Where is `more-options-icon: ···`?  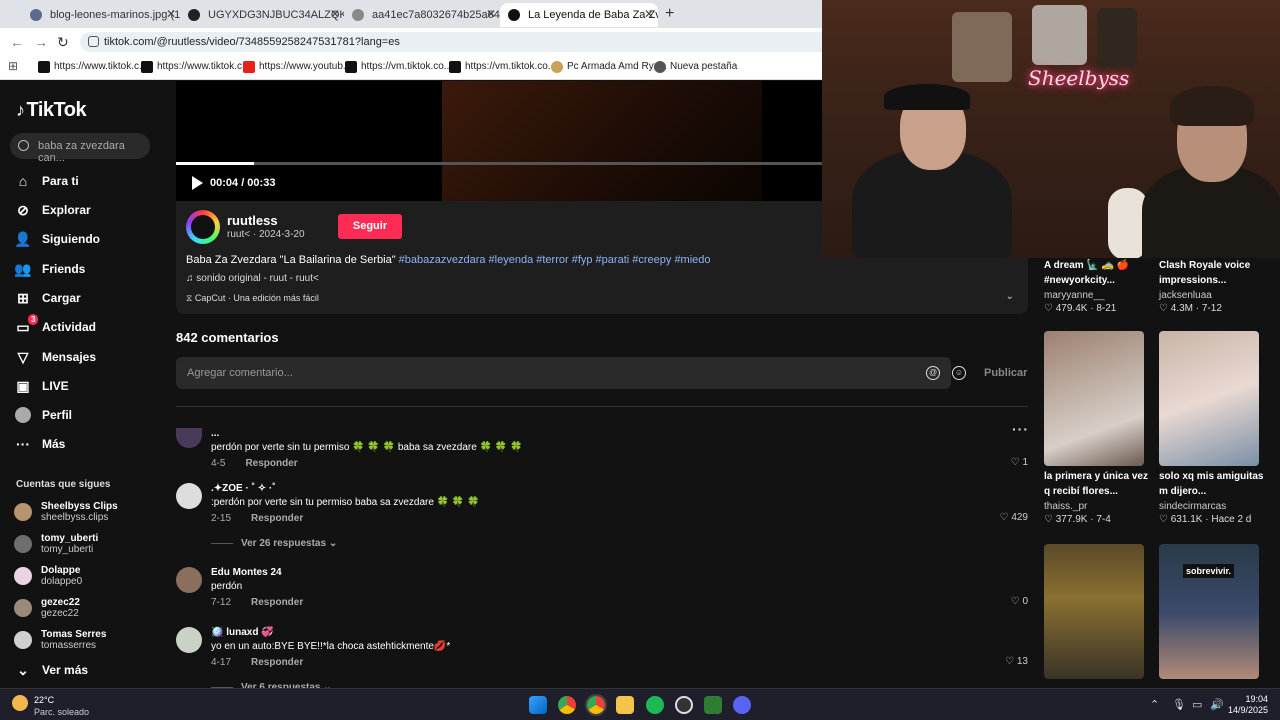
more-options-icon: ··· is located at coordinates (1020, 429).